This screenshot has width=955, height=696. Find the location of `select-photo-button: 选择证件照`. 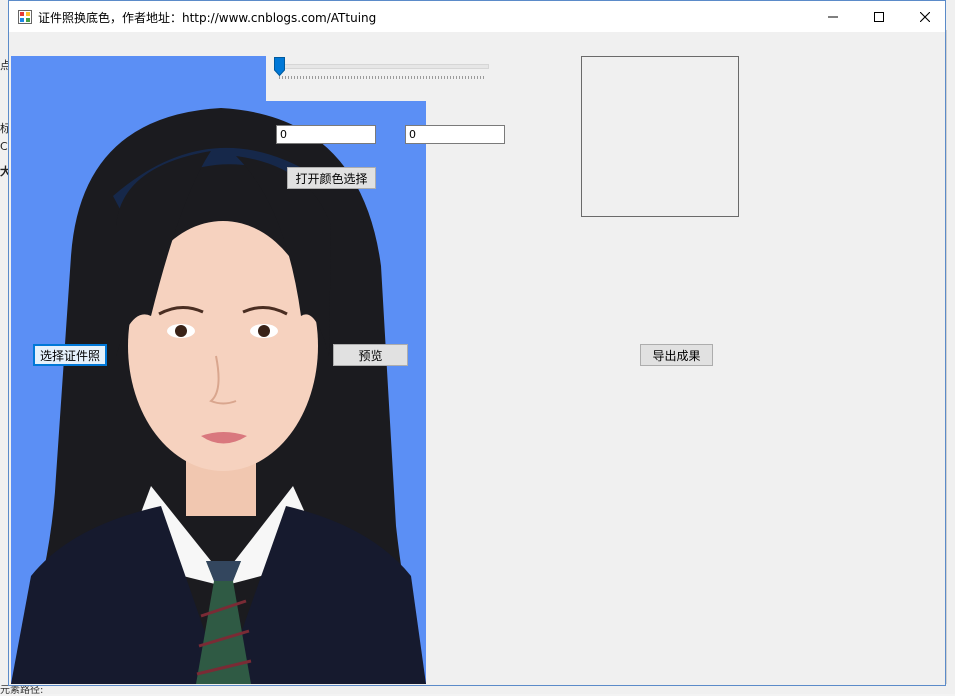

select-photo-button: 选择证件照 is located at coordinates (70, 355).